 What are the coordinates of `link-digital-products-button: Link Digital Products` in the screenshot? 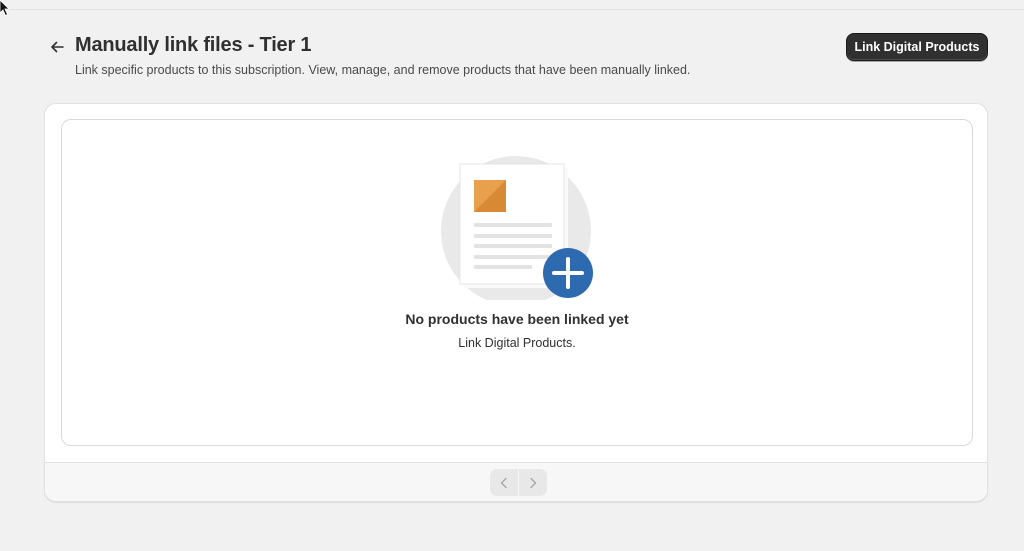 It's located at (917, 47).